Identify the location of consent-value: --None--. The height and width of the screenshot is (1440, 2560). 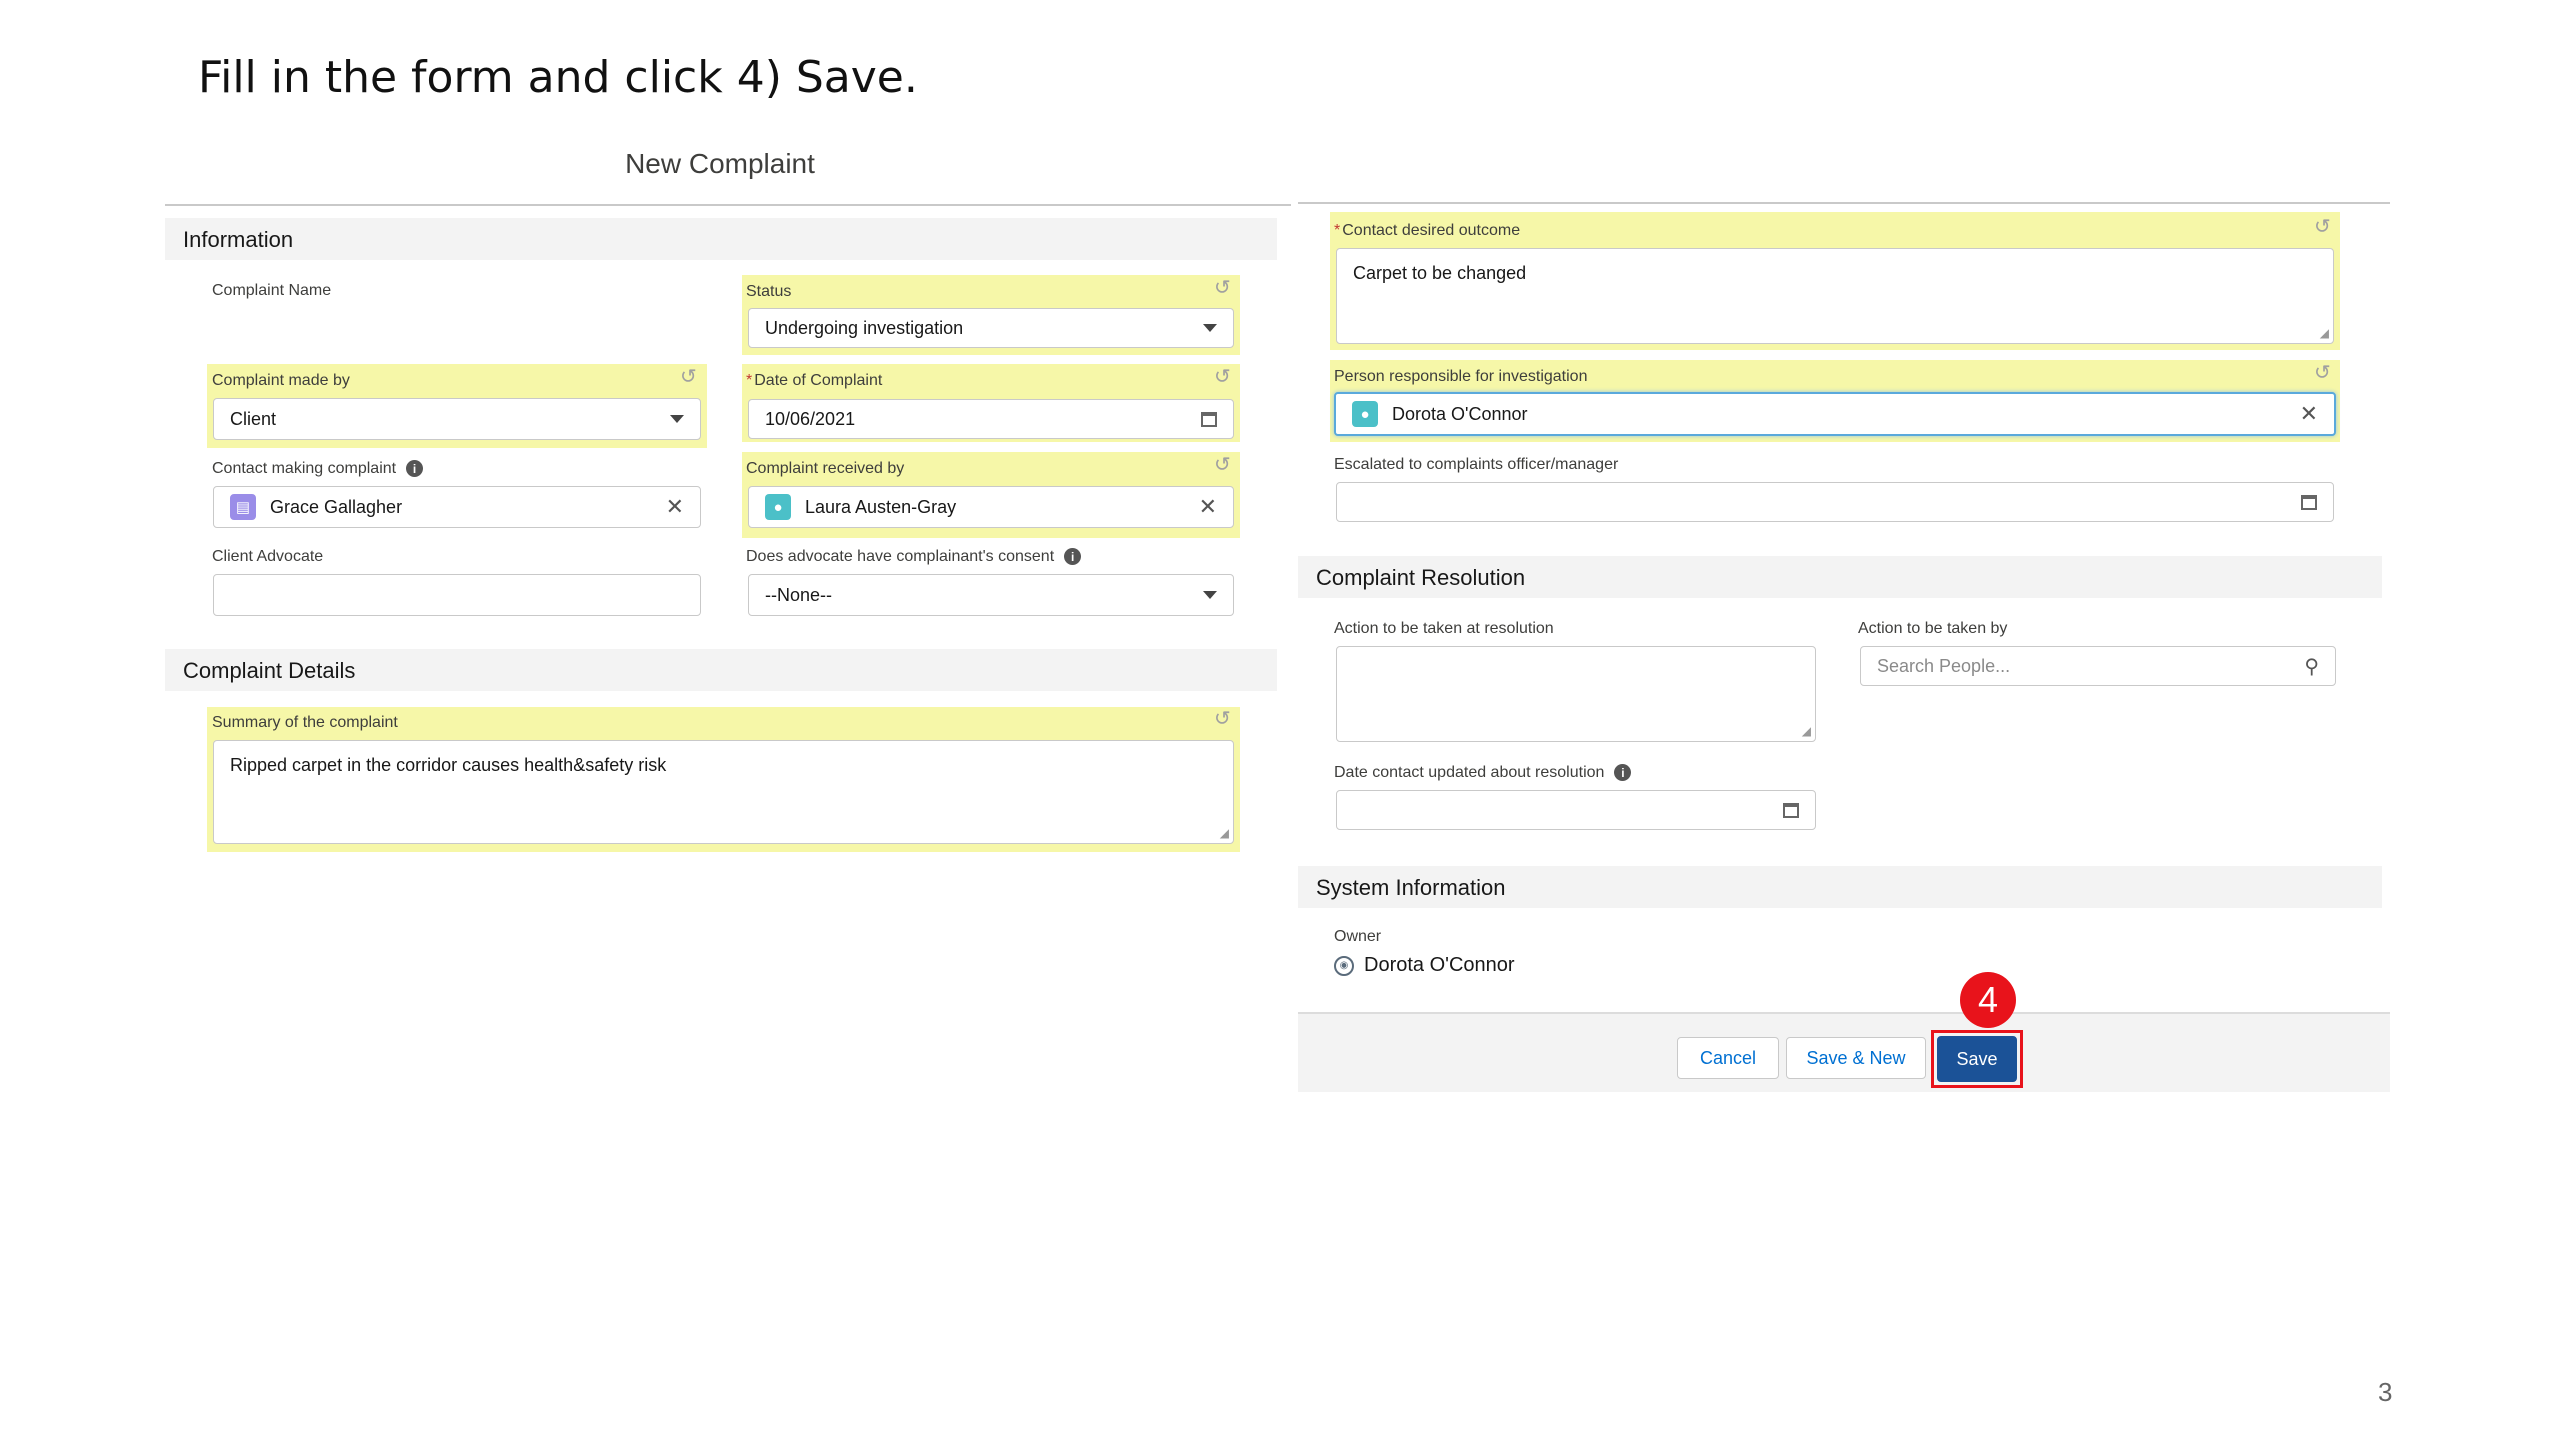
(799, 594).